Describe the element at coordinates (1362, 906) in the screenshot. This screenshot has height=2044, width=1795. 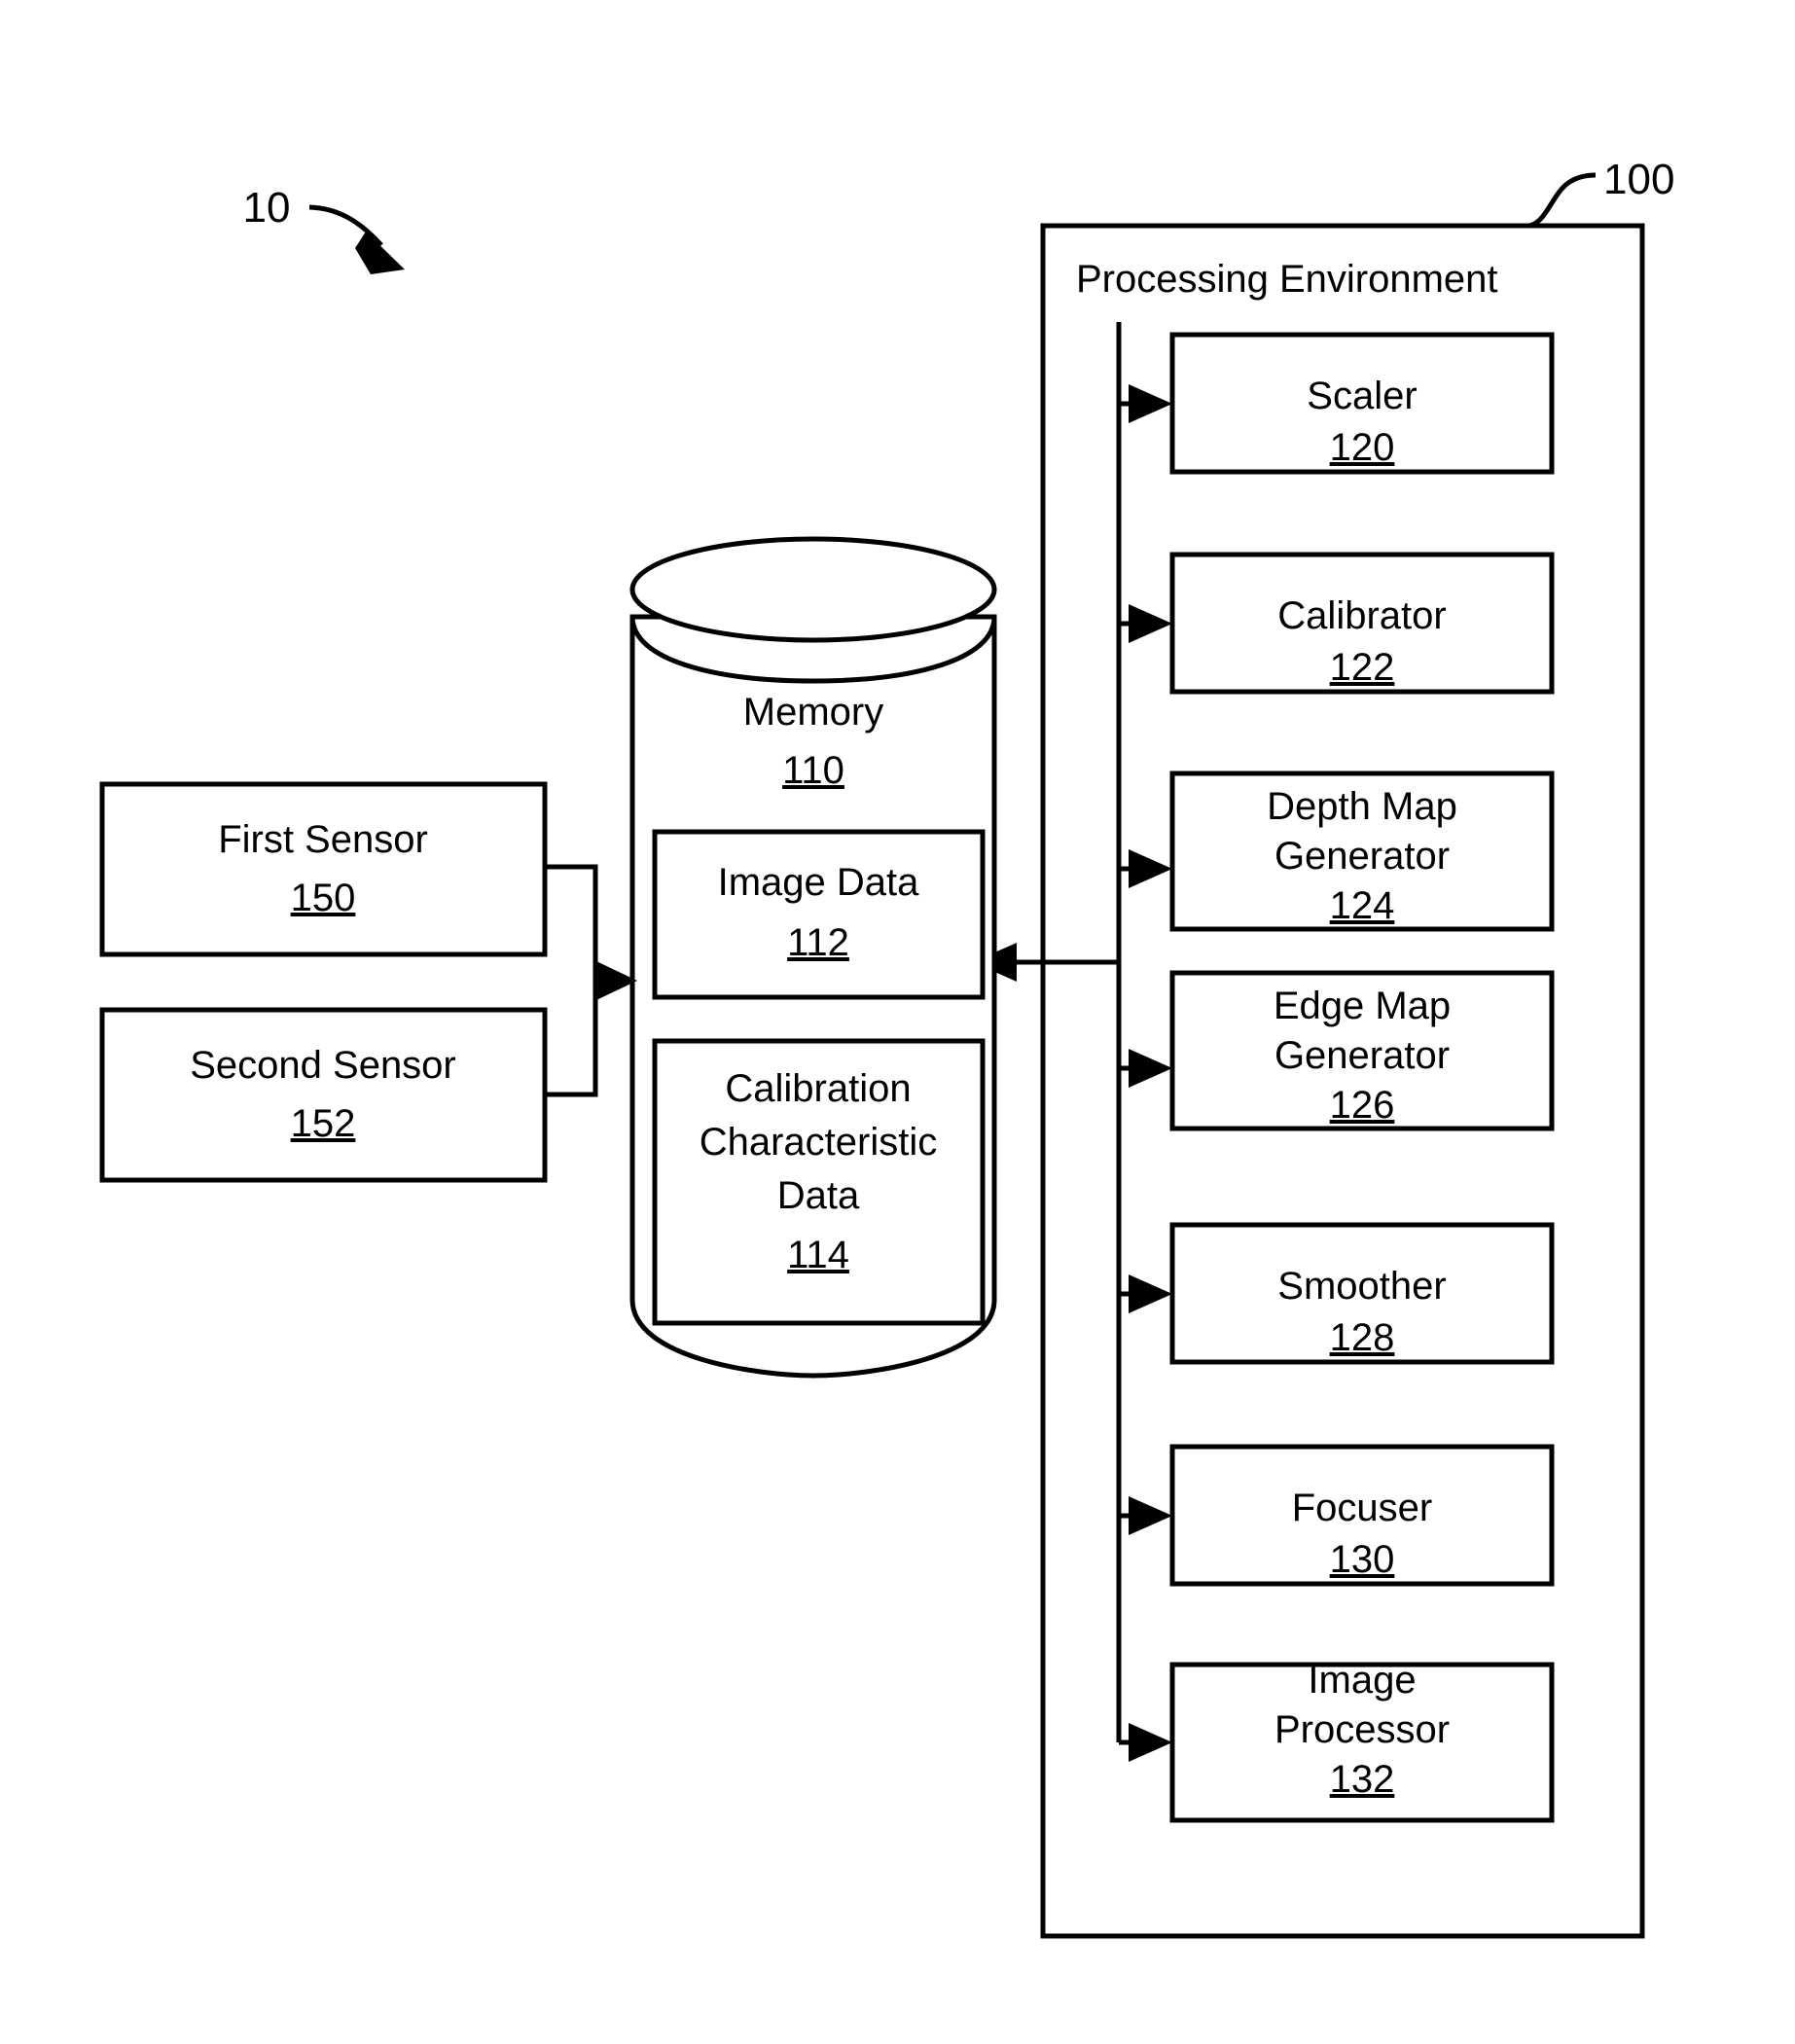
I see `module-depth-map-generator-ref: 124` at that location.